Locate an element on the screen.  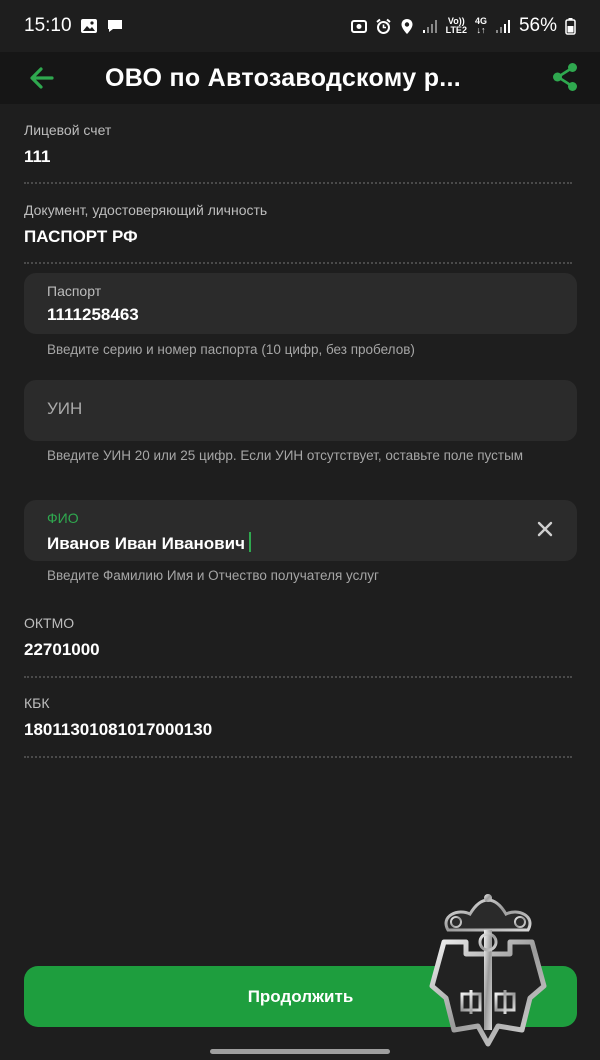
close-icon is located at coordinates (545, 529).